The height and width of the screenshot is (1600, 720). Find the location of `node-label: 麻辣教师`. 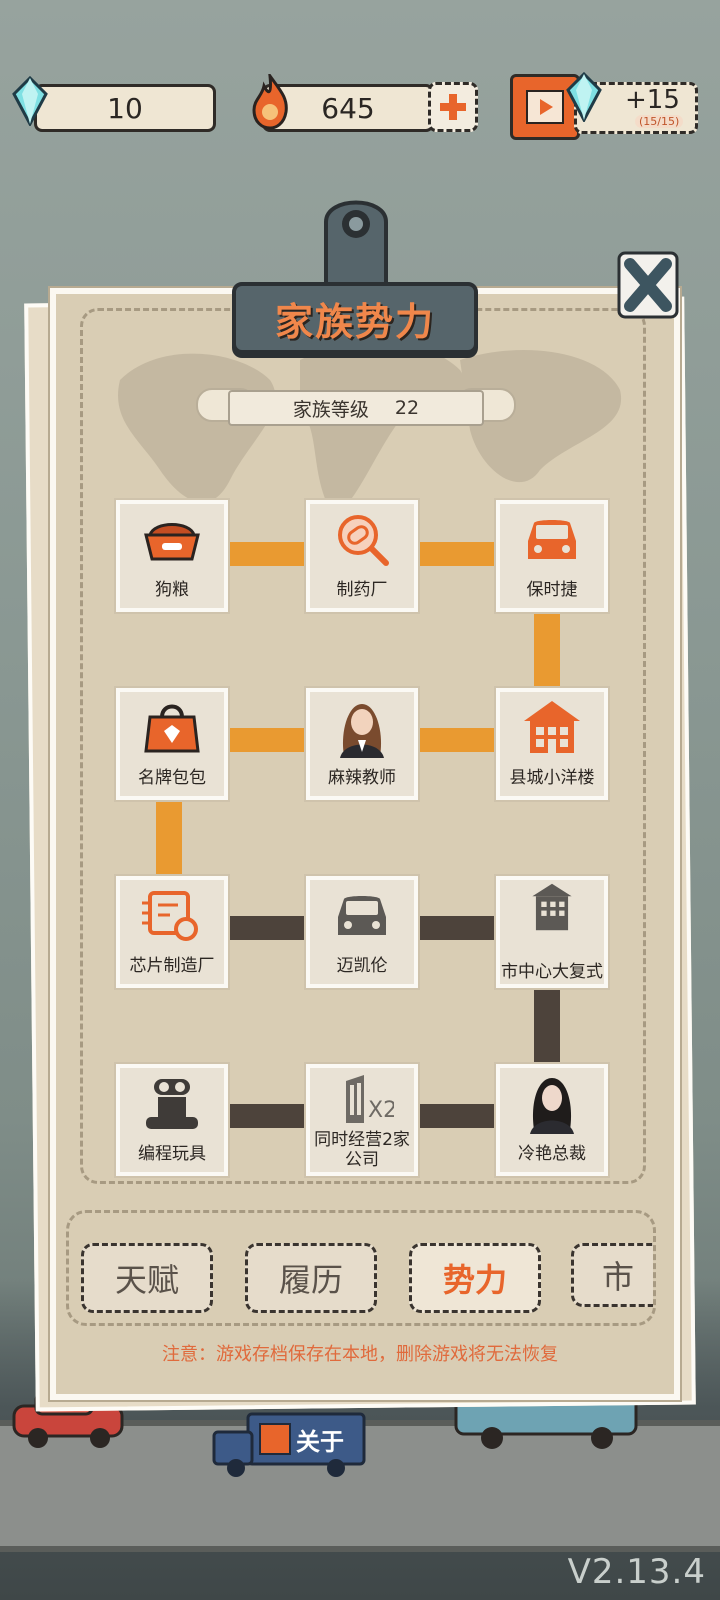

node-label: 麻辣教师 is located at coordinates (362, 778).